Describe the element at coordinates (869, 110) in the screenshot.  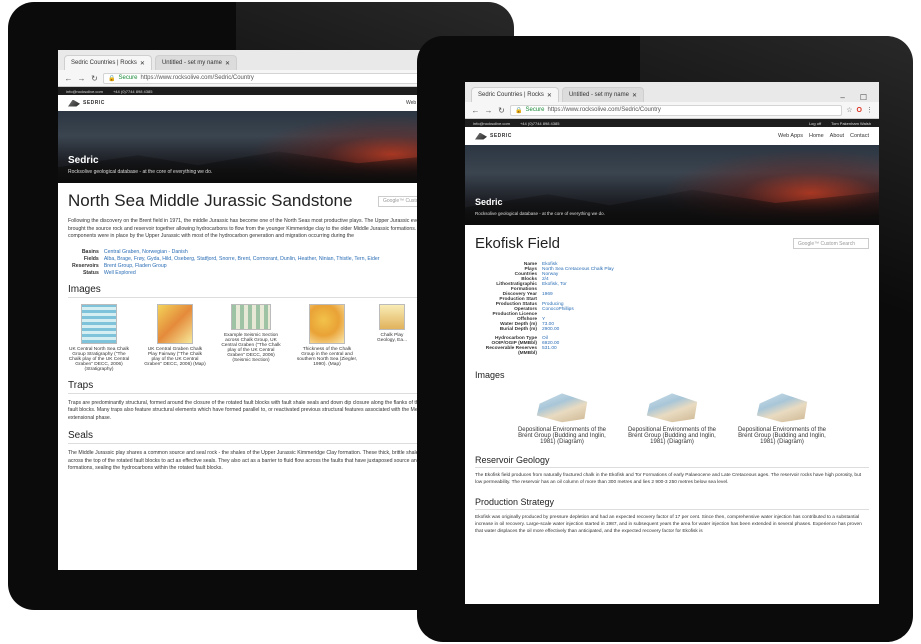
I see `menu-icon: ⋮` at that location.